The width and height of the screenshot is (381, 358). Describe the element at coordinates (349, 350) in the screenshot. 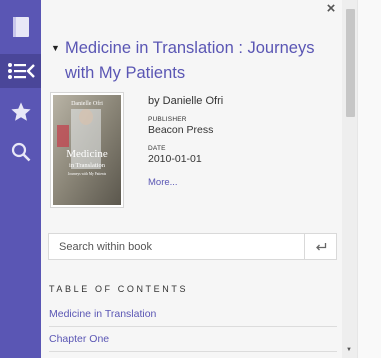

I see `scroll-down-arrow-icon: ▼` at that location.